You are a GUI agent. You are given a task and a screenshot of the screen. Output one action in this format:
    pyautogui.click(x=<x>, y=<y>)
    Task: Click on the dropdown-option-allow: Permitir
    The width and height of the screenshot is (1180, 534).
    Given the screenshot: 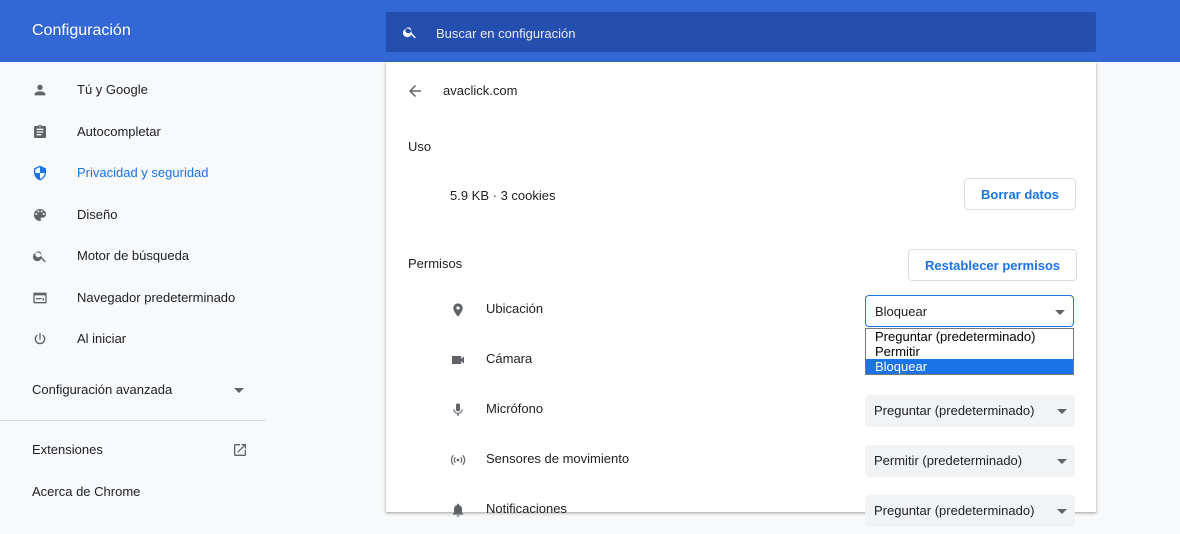 What is the action you would take?
    pyautogui.click(x=969, y=351)
    